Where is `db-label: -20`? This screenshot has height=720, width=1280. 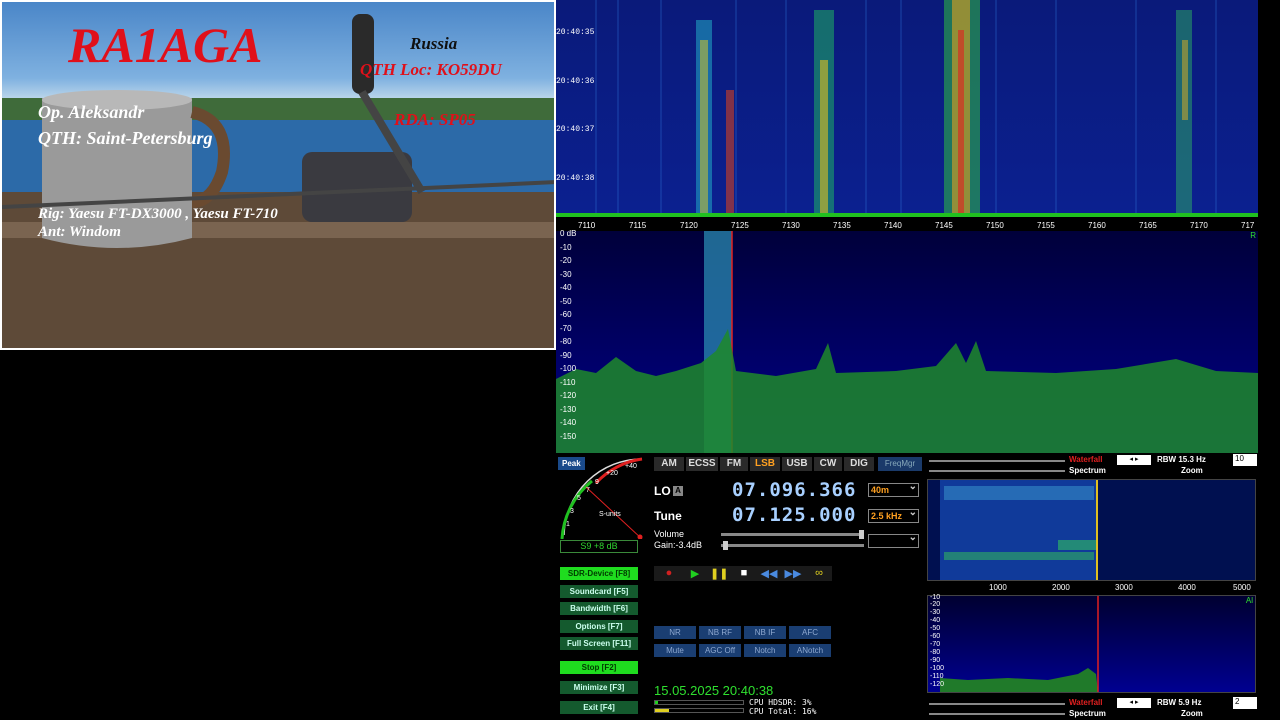 db-label: -20 is located at coordinates (566, 260).